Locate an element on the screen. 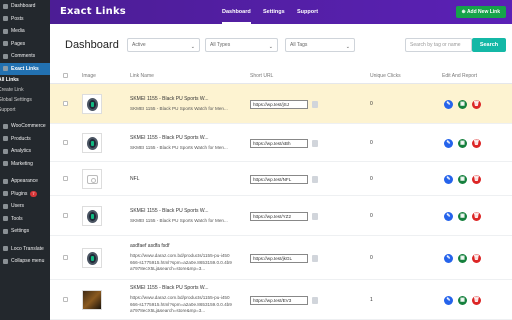 This screenshot has height=320, width=512. sidebar-item-products: Products is located at coordinates (25, 139).